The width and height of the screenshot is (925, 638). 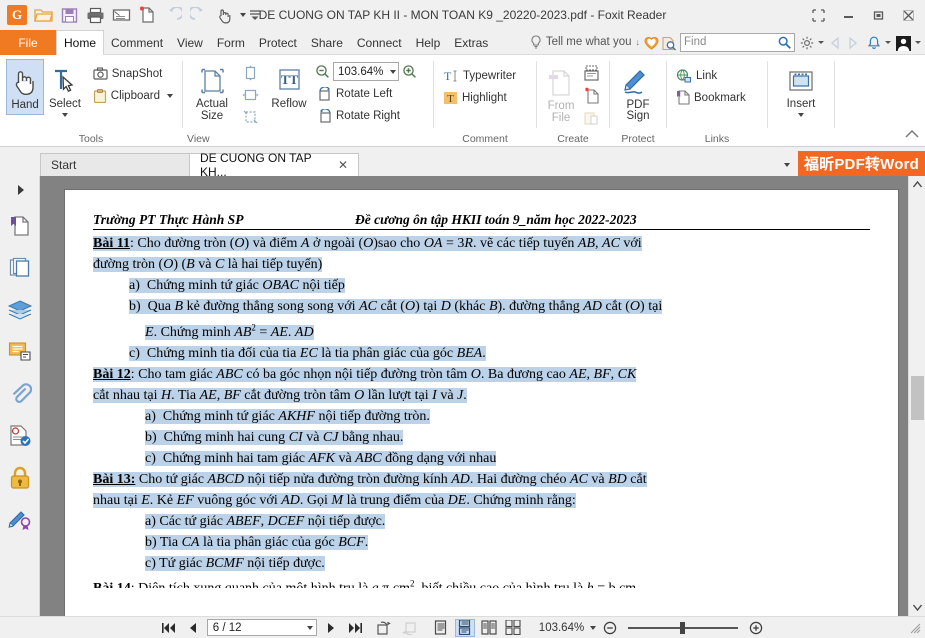 I want to click on scrollbar-thumb, so click(x=917, y=398).